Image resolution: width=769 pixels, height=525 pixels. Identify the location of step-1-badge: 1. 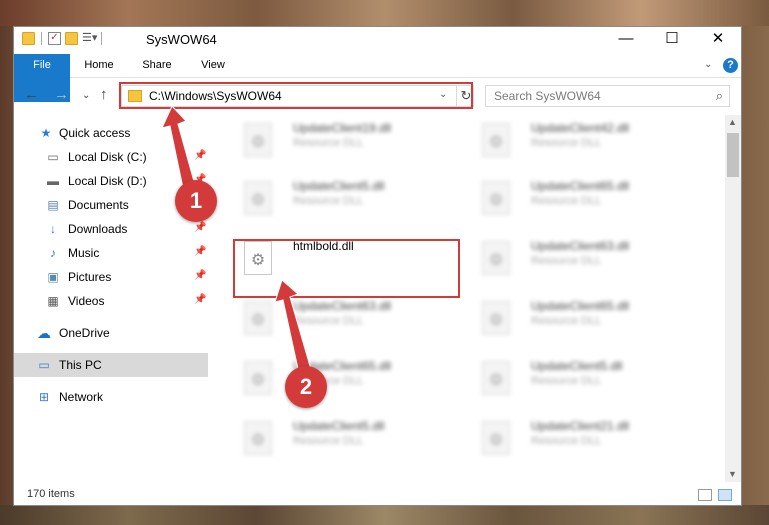
(196, 201).